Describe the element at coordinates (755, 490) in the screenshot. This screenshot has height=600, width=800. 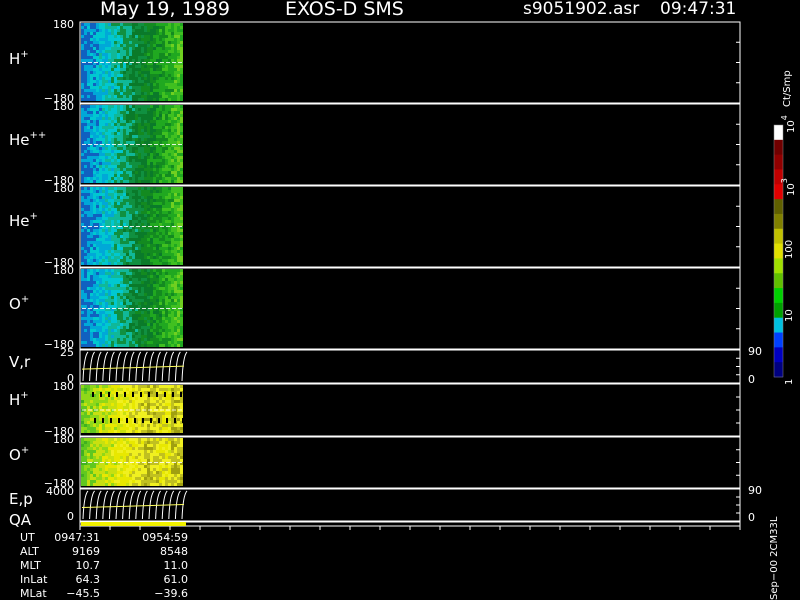
I see `panel-right-top-ep: 90` at that location.